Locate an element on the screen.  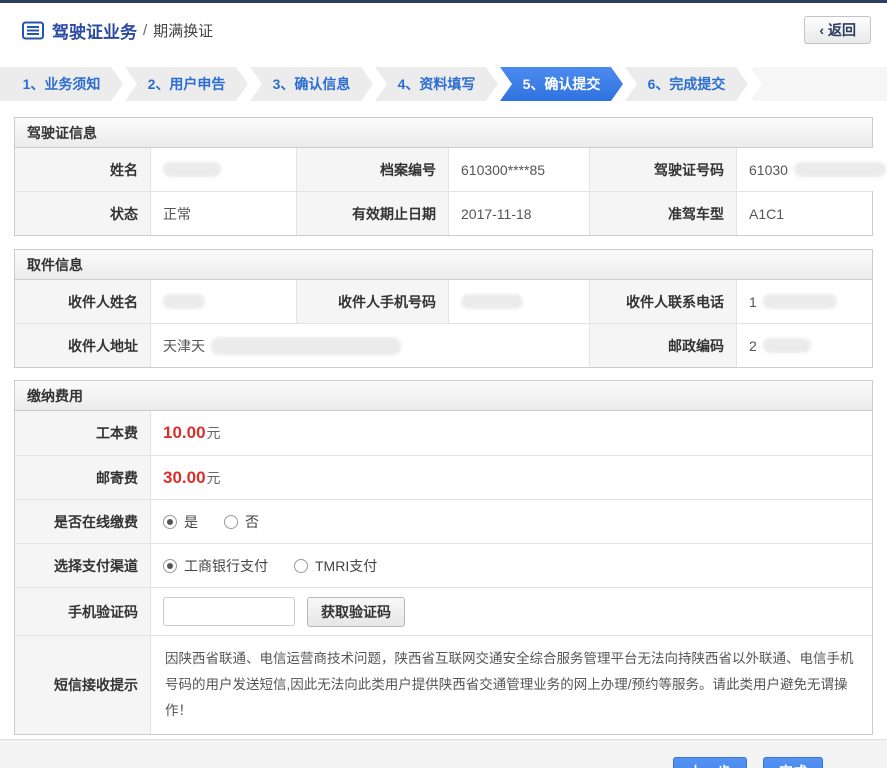
license-info-title: 驾驶证信息 is located at coordinates (443, 133).